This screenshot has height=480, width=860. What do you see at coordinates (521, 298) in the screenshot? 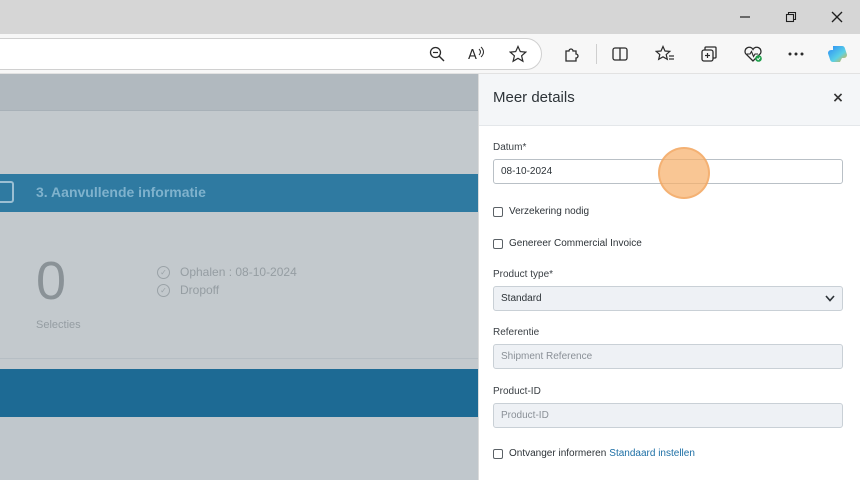
I see `product-type-value: Standard` at bounding box center [521, 298].